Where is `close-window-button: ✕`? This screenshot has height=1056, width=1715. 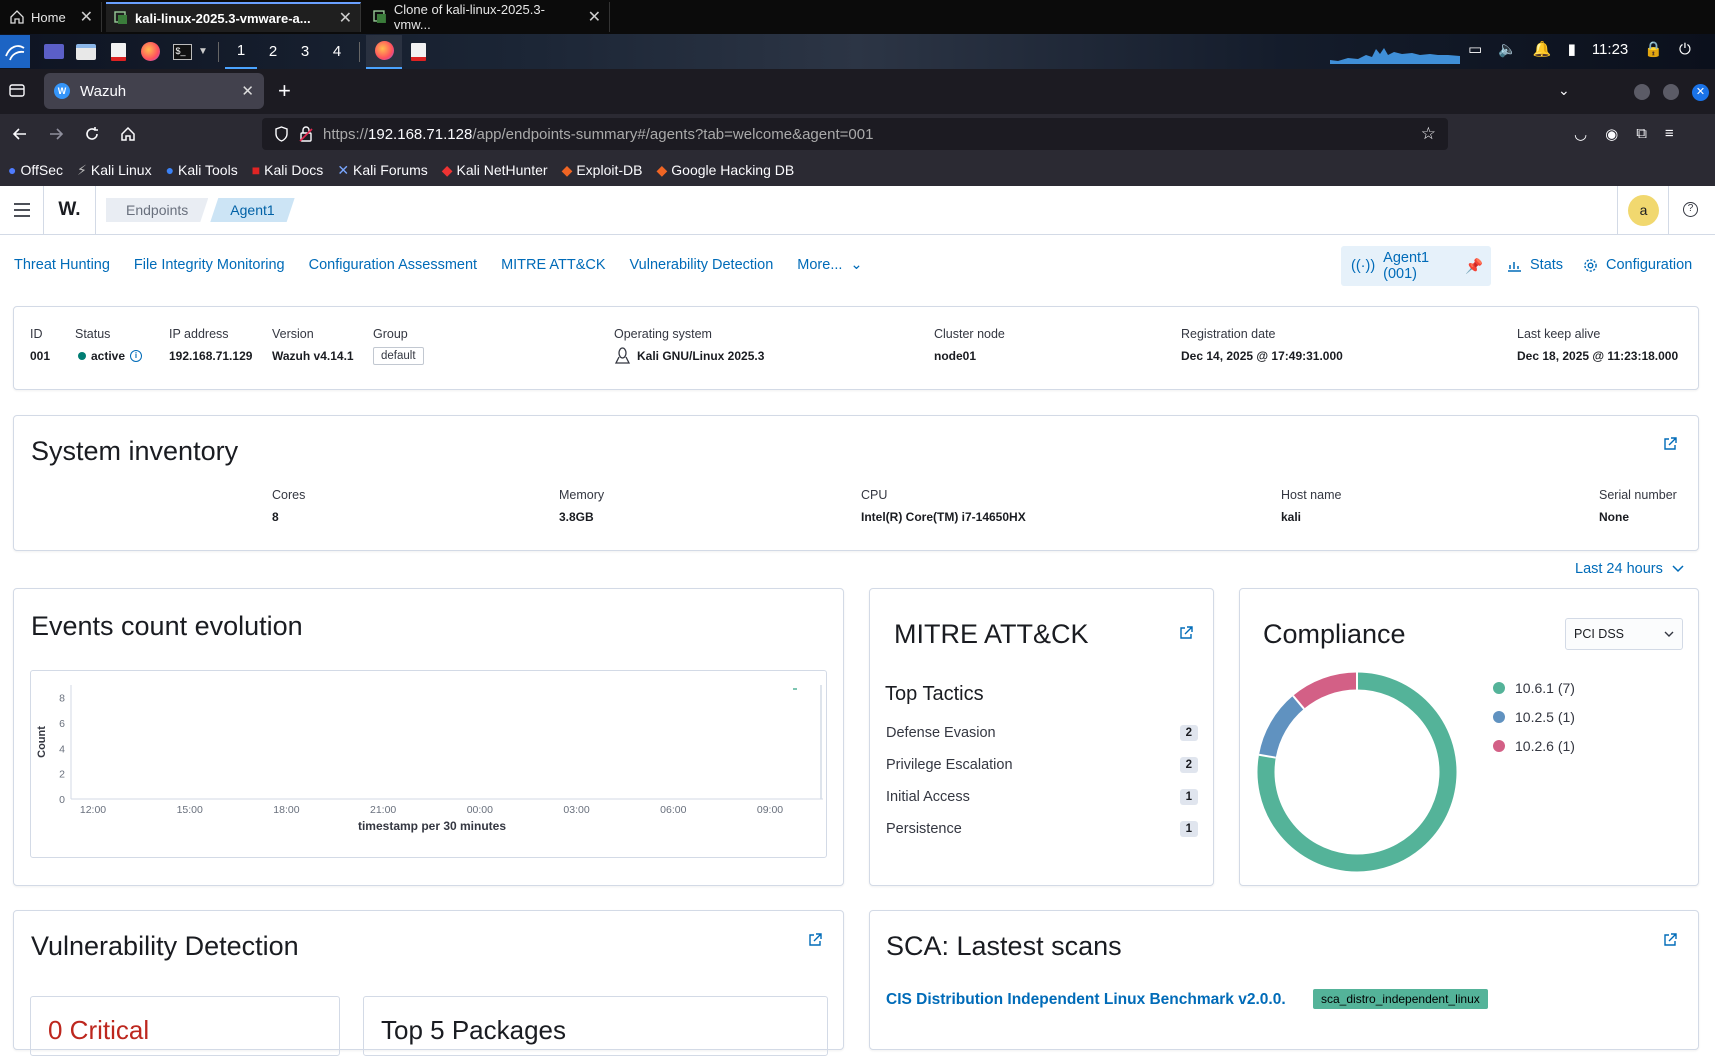
close-window-button: ✕ is located at coordinates (1700, 92).